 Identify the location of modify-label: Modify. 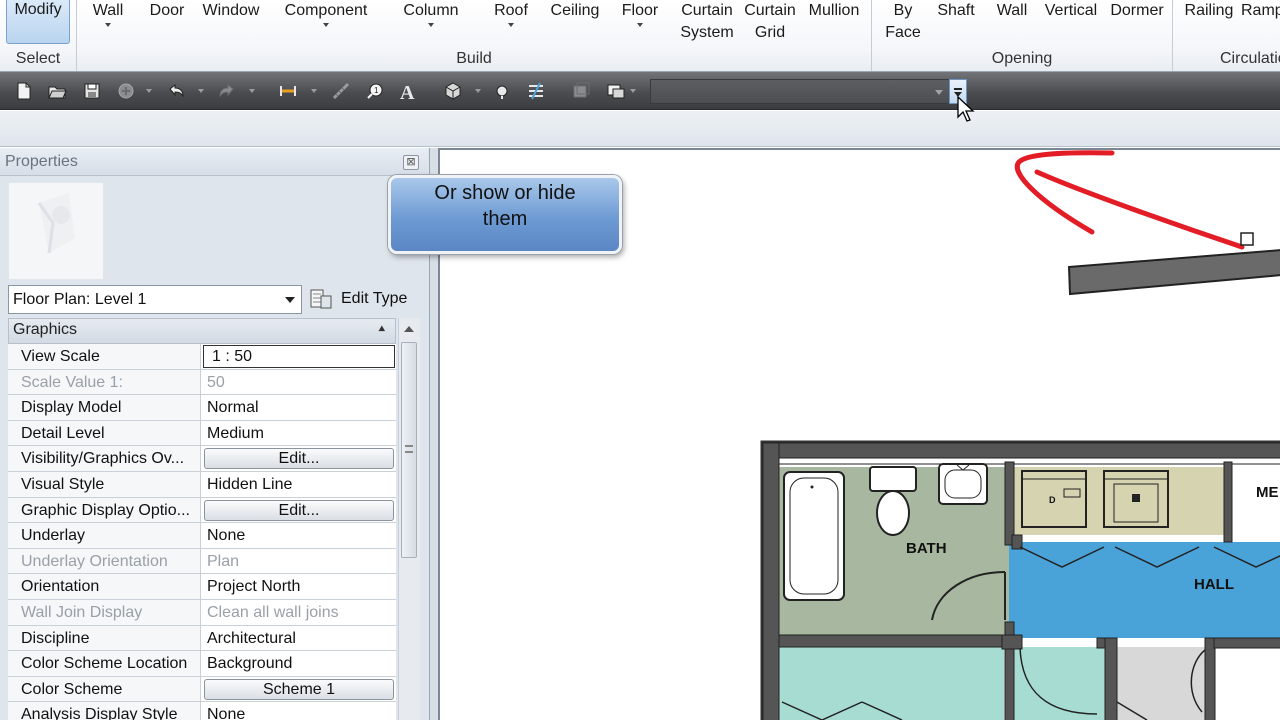
(38, 9).